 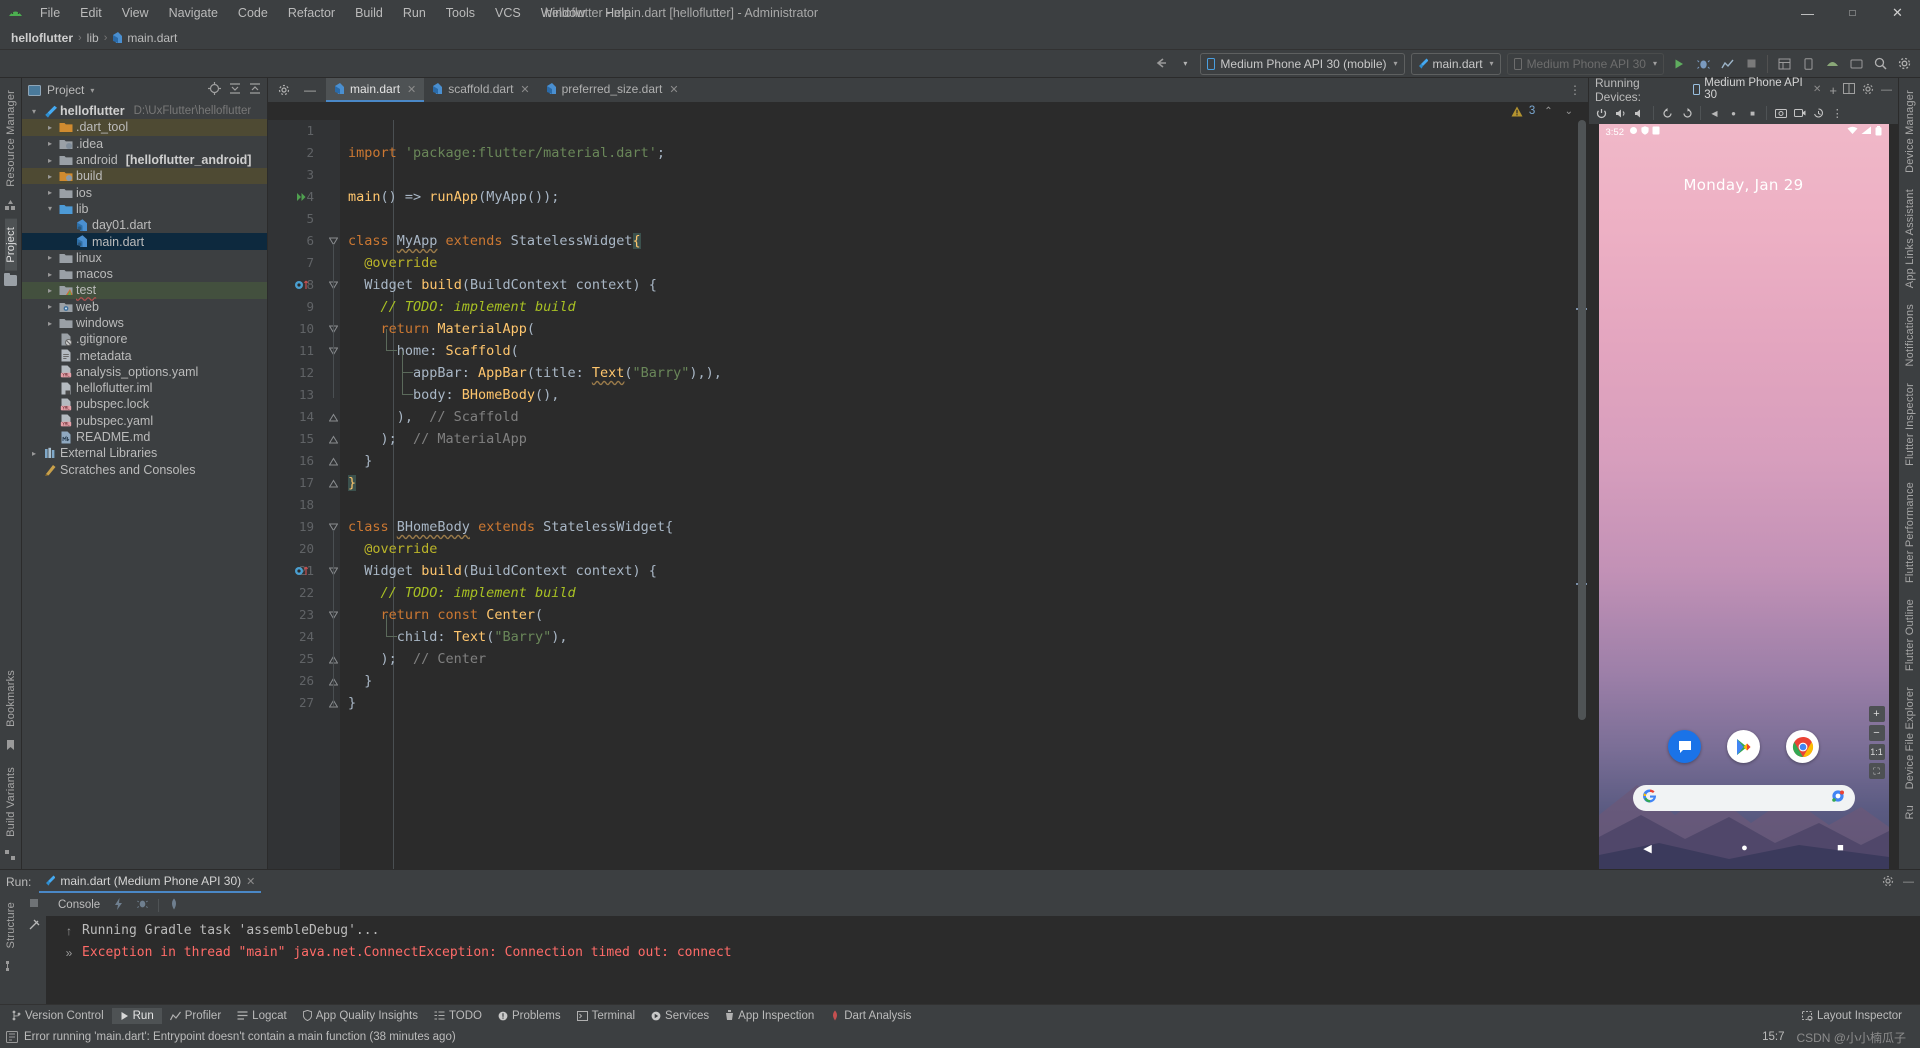 What do you see at coordinates (144, 127) in the screenshot?
I see `tree-node--dart-tool: ▸ .dart_tool` at bounding box center [144, 127].